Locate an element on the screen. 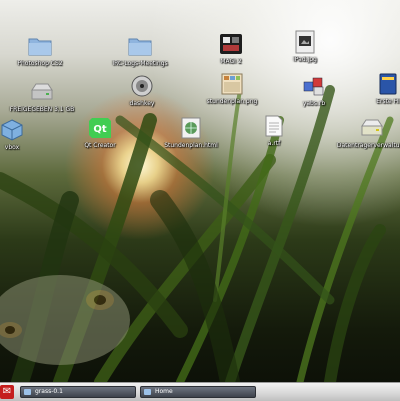 This screenshot has height=401, width=400. desktop-icon-label: dashkey is located at coordinates (142, 103).